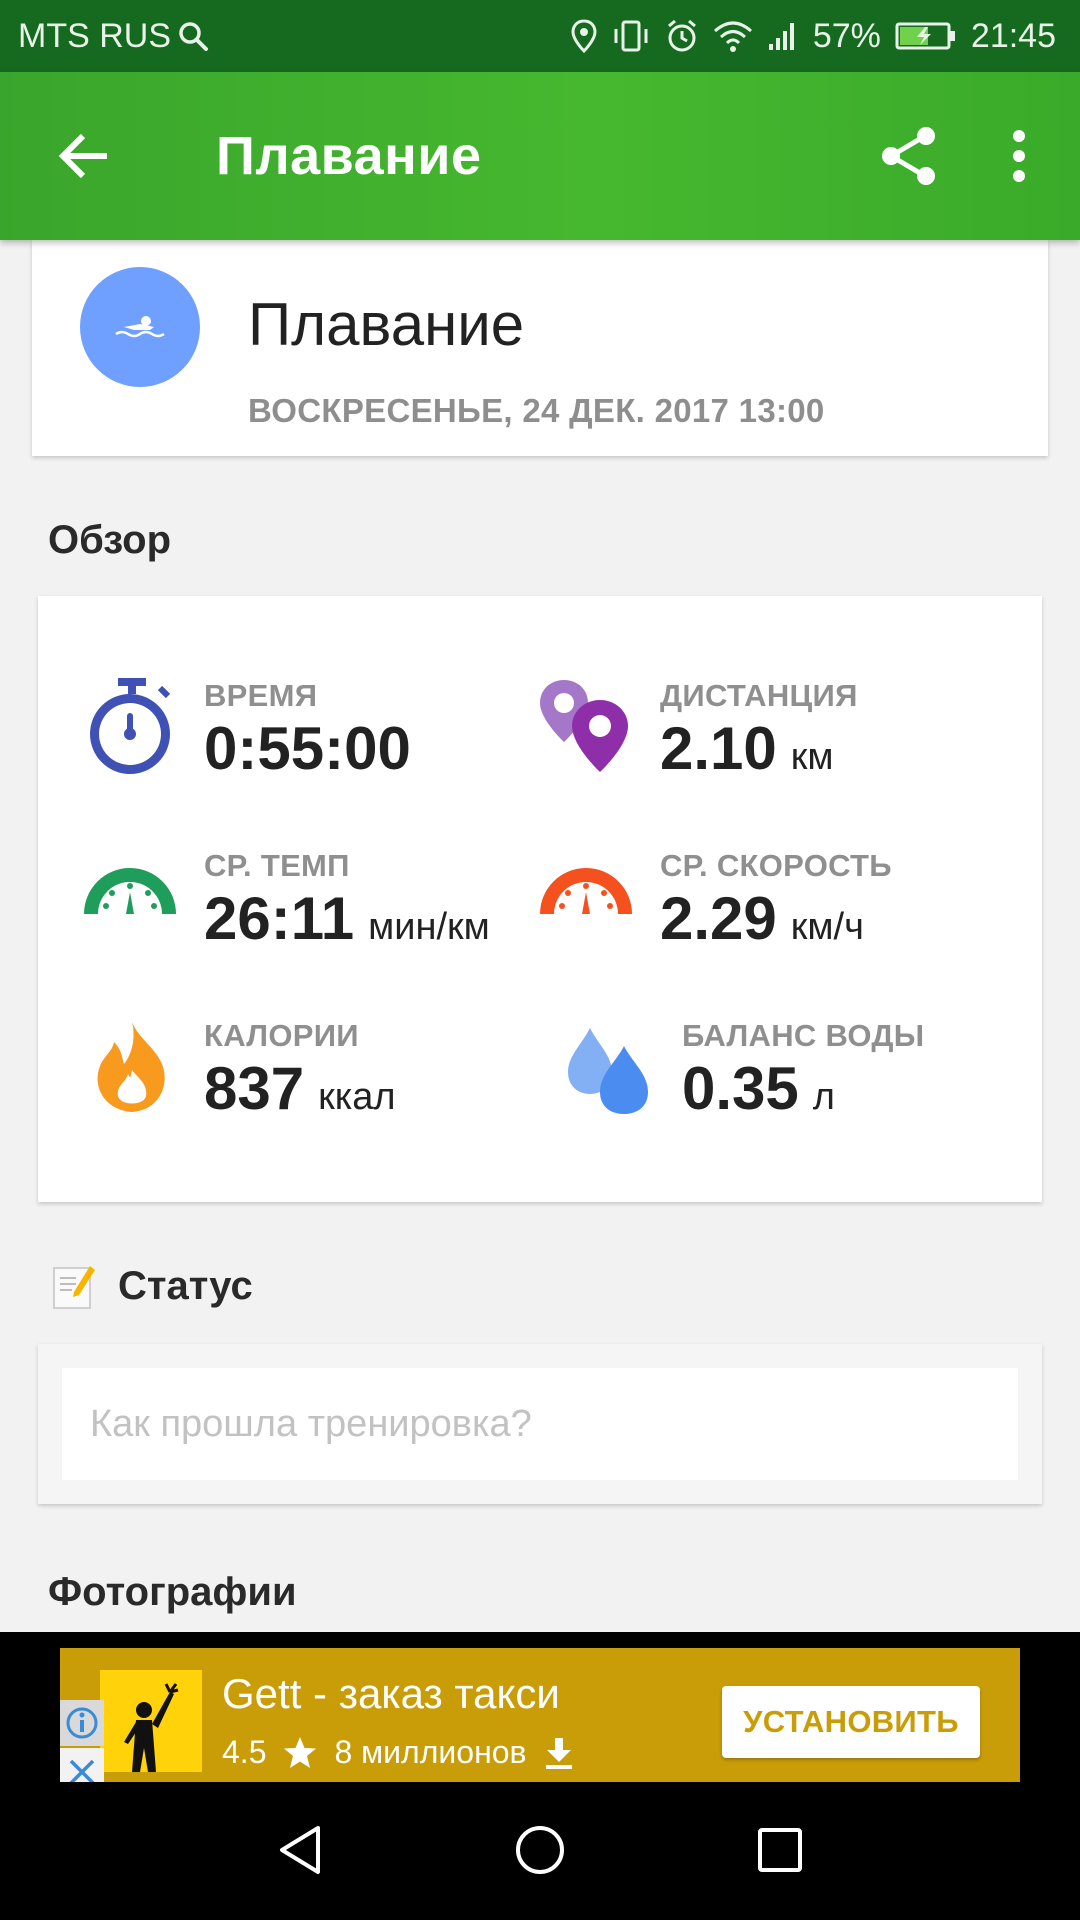  What do you see at coordinates (733, 36) in the screenshot?
I see `wifi-icon` at bounding box center [733, 36].